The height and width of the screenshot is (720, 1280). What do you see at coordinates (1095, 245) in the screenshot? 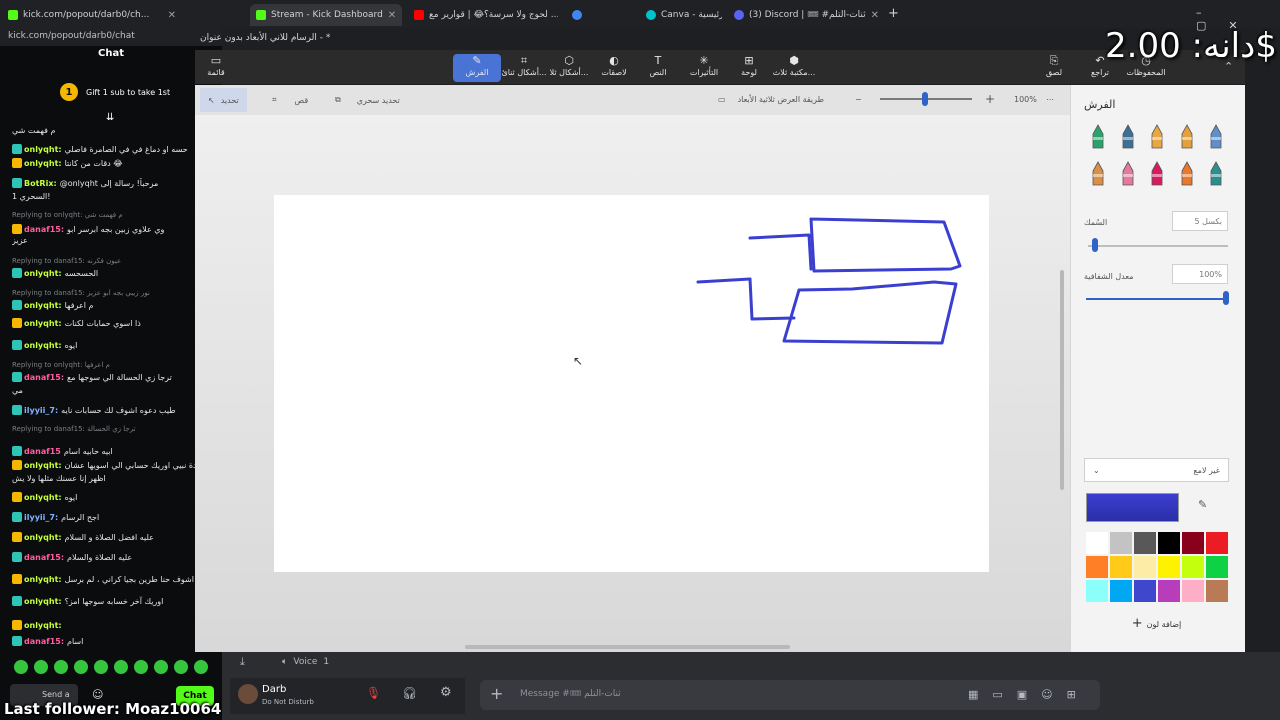
I see `thickness-slider-knob` at bounding box center [1095, 245].